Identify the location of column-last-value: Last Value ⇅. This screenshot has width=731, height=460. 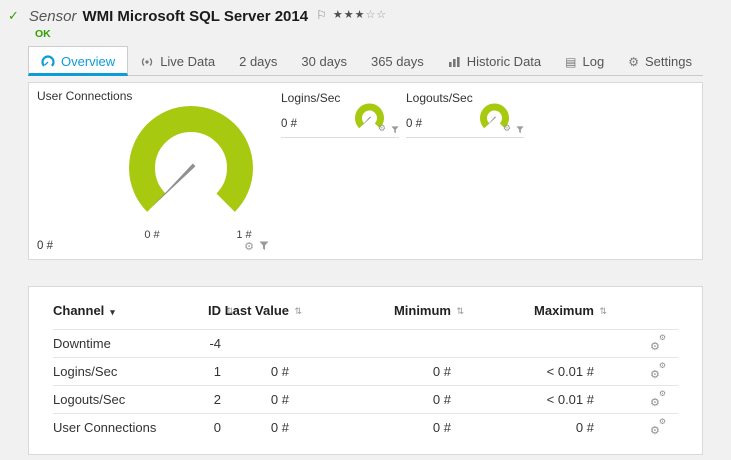
(261, 311).